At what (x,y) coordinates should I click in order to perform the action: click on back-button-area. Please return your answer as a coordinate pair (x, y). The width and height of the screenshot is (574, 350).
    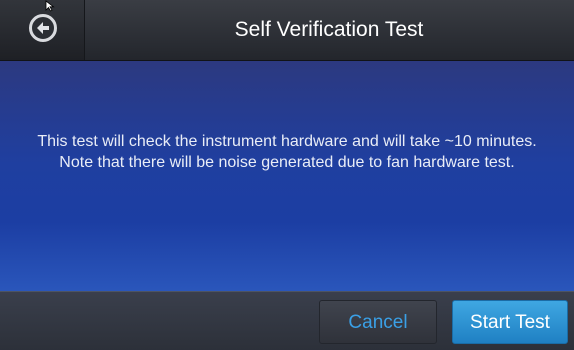
    Looking at the image, I should click on (42, 30).